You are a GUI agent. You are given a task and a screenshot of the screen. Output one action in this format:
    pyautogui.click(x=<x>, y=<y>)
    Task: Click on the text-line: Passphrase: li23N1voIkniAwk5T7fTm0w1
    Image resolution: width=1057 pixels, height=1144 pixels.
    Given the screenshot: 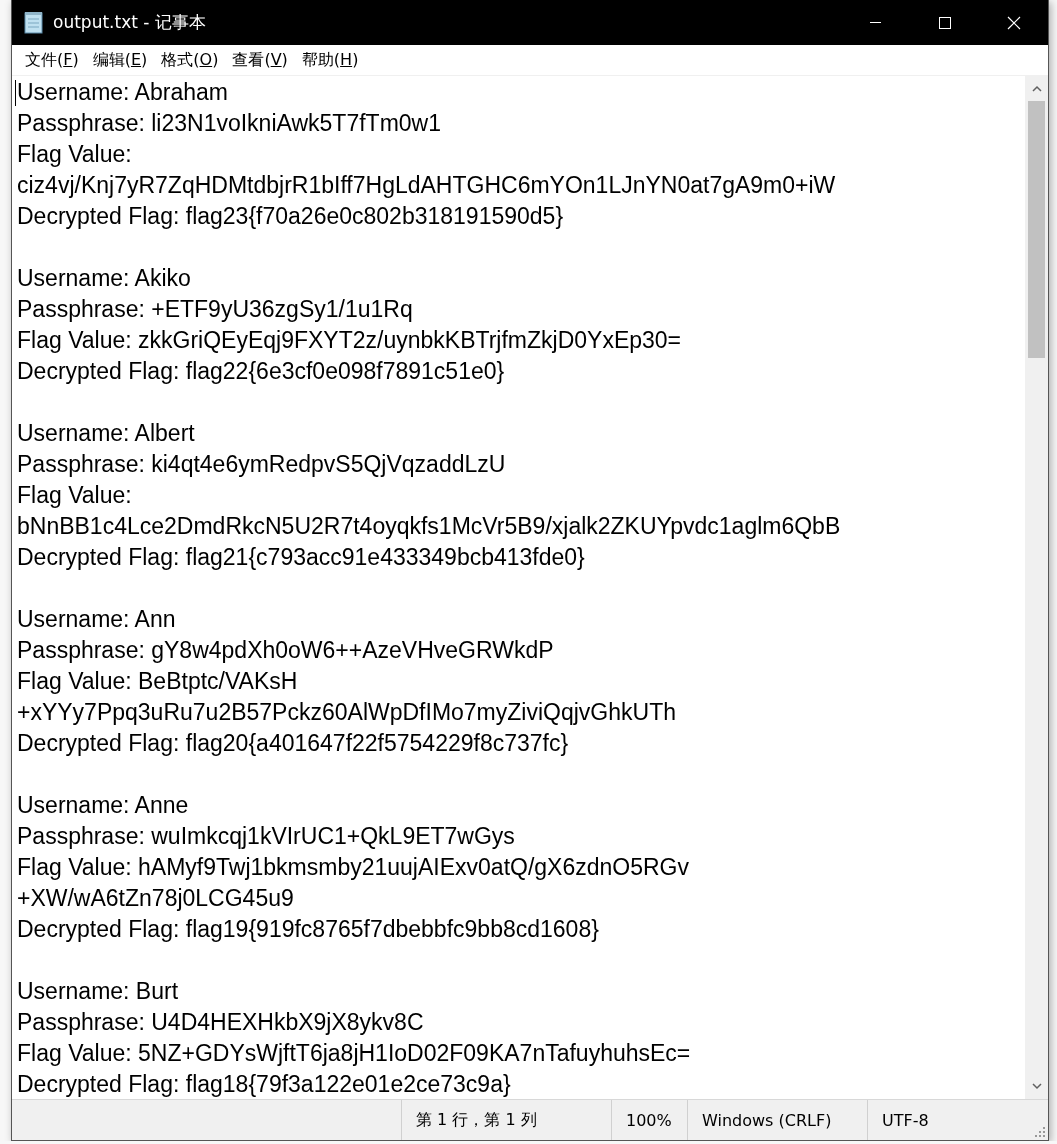 What is the action you would take?
    pyautogui.click(x=229, y=123)
    